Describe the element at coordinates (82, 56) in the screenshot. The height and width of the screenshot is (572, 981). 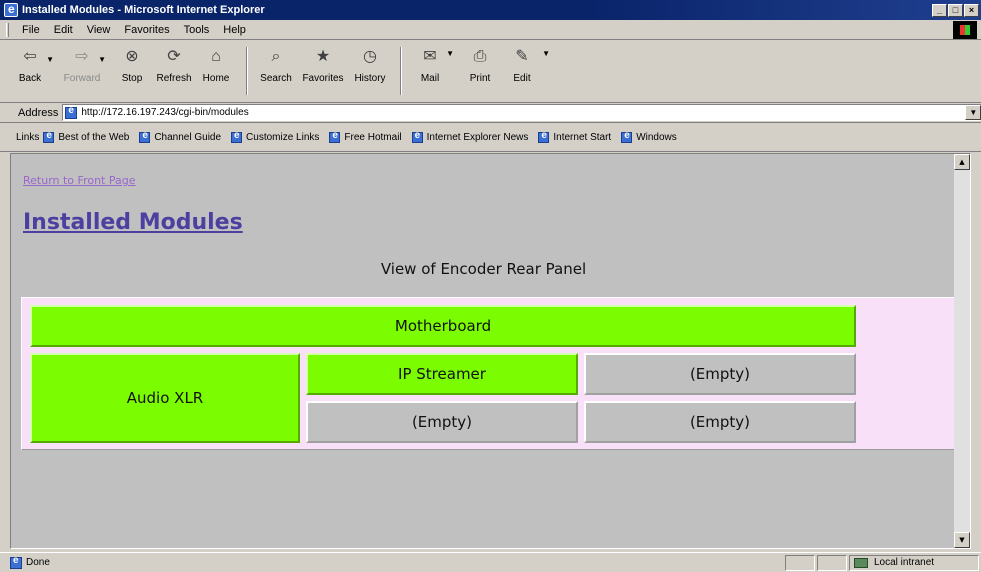
I see `forward-arrow-icon: ⇨` at that location.